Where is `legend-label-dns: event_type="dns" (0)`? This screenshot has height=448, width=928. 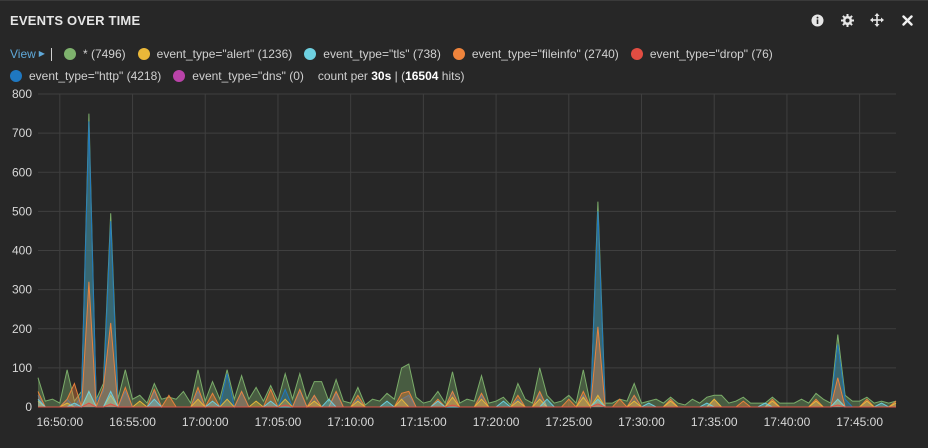
legend-label-dns: event_type="dns" (0) is located at coordinates (248, 76).